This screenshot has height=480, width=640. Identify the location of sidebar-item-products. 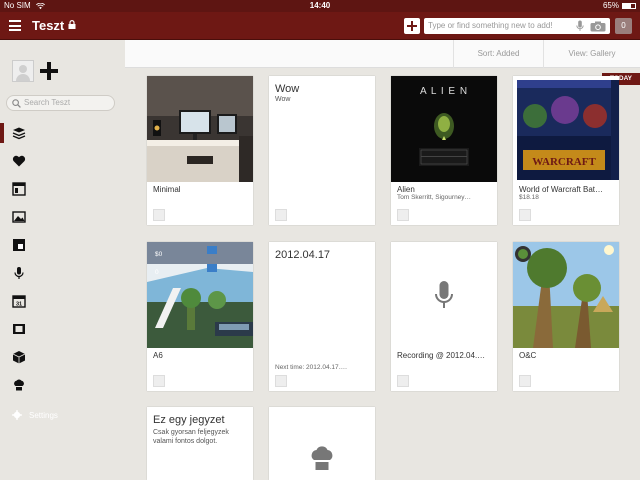
(19, 357).